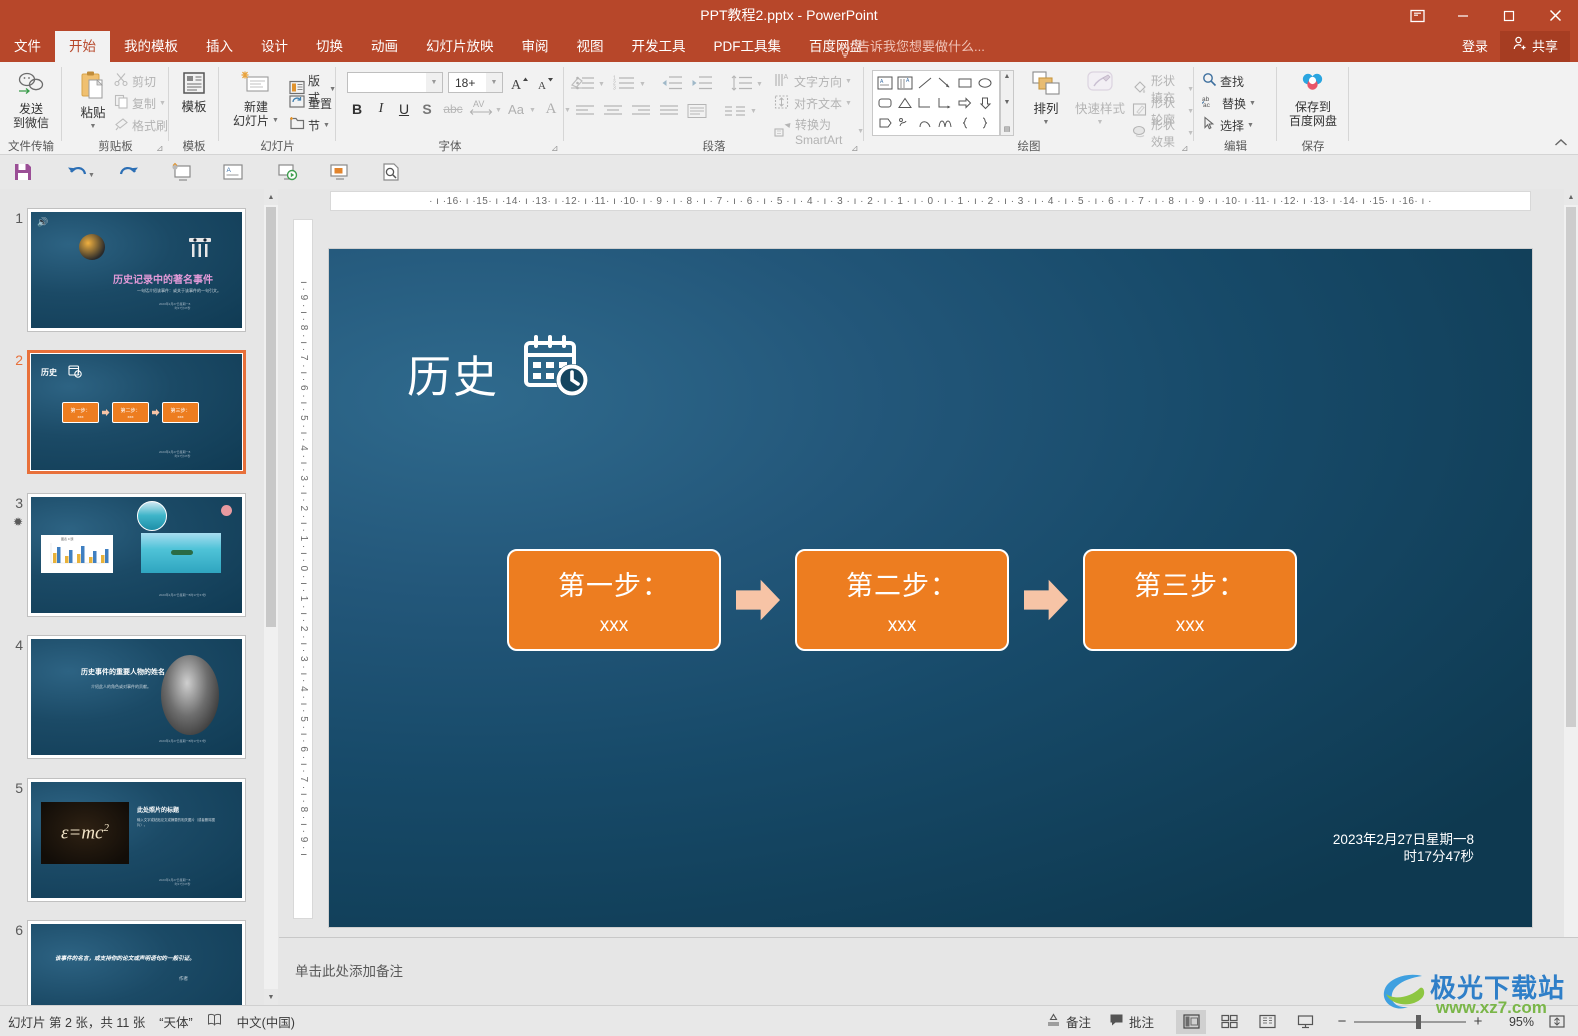 Image resolution: width=1578 pixels, height=1036 pixels. I want to click on cut-button: 剪切, so click(135, 81).